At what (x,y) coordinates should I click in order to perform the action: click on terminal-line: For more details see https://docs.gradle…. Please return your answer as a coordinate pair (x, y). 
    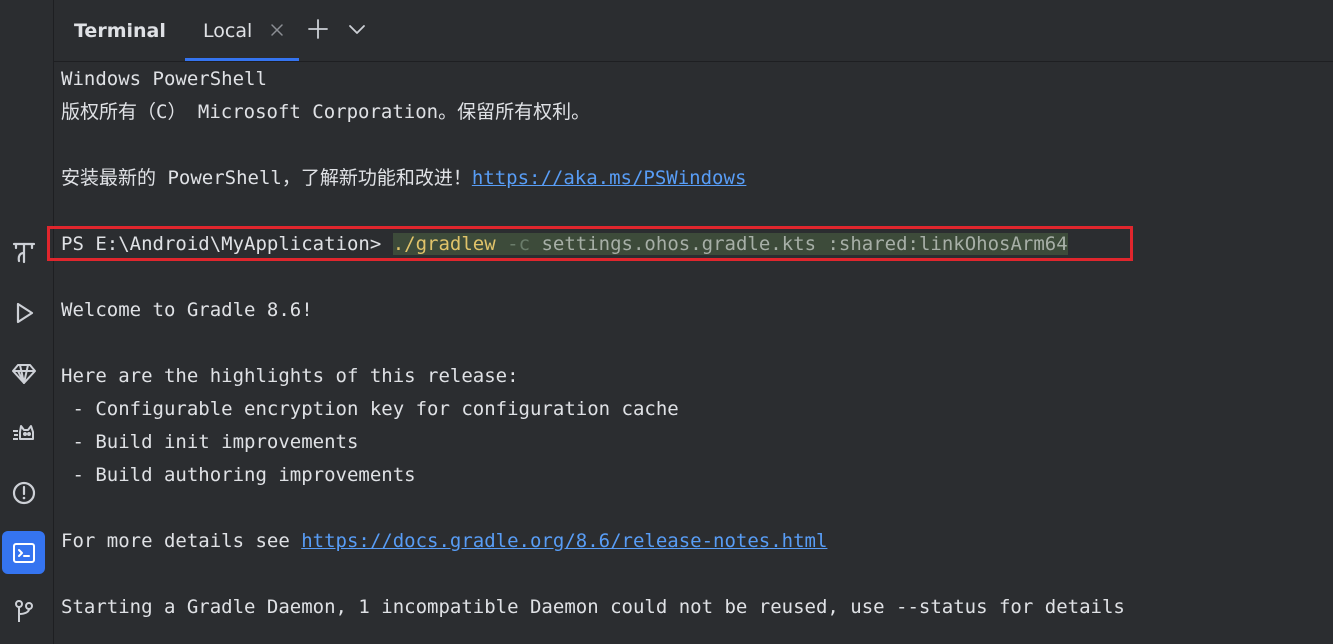
    Looking at the image, I should click on (444, 541).